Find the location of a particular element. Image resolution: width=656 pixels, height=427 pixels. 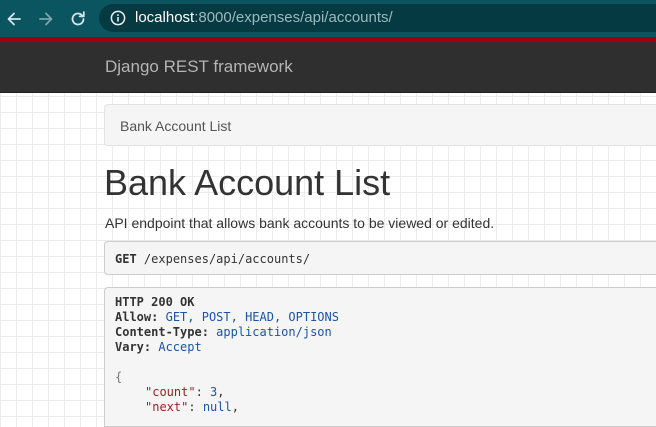

breadcrumb: Bank Account List is located at coordinates (380, 125).